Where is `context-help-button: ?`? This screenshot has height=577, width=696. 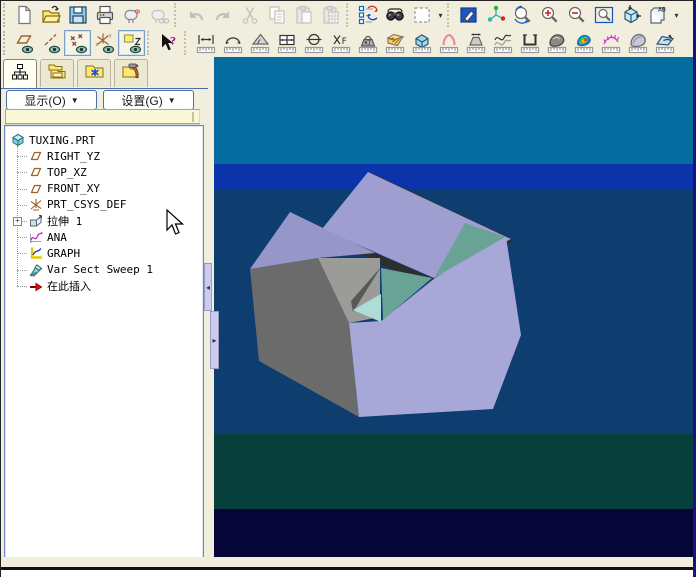 context-help-button: ? is located at coordinates (168, 43).